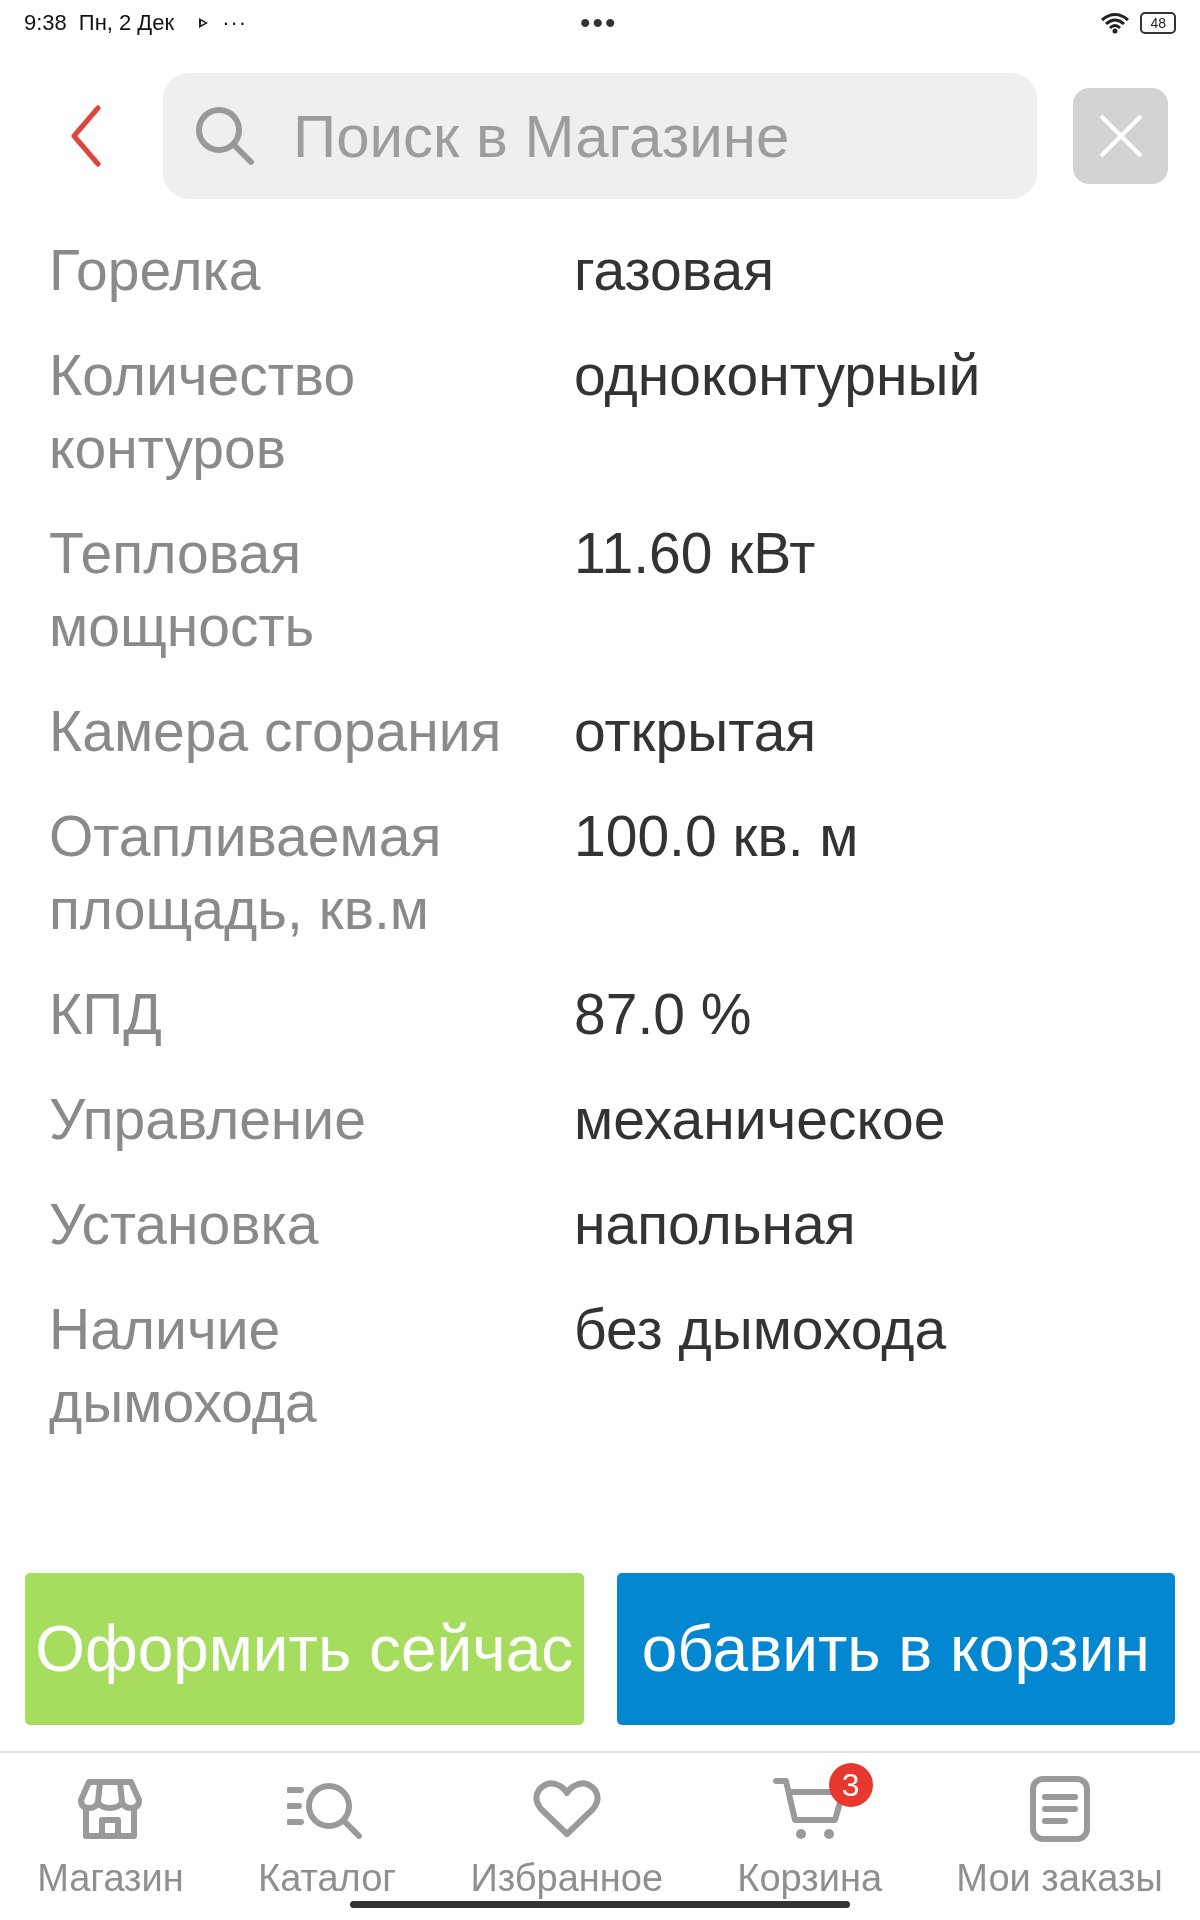 Image resolution: width=1200 pixels, height=1920 pixels. Describe the element at coordinates (810, 1829) in the screenshot. I see `nav-tab: 3 Корзина` at that location.